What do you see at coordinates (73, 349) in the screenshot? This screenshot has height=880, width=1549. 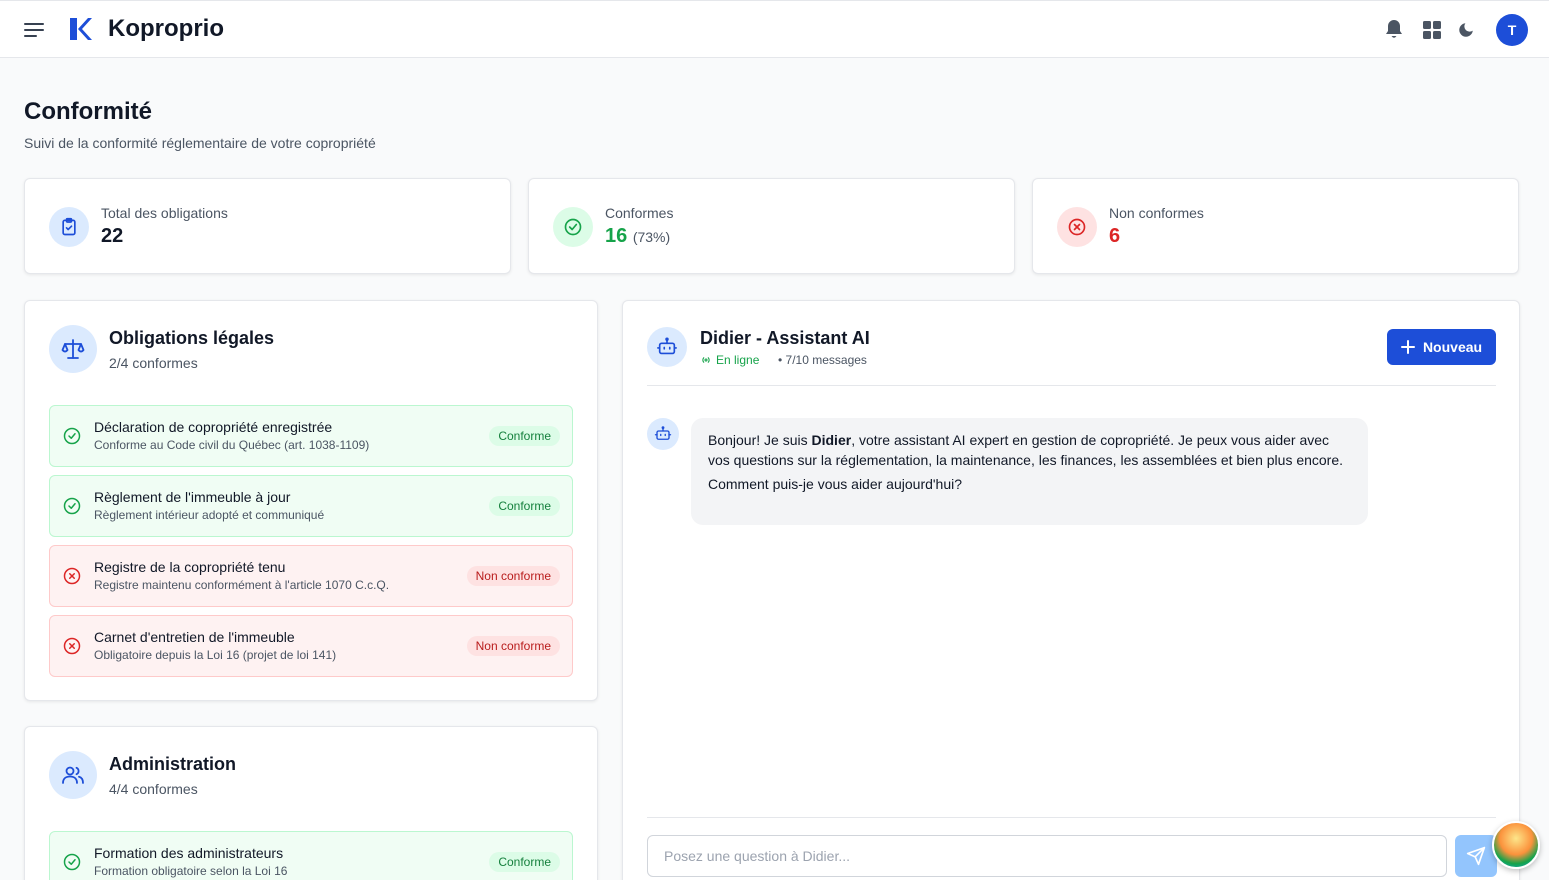 I see `scale-icon` at bounding box center [73, 349].